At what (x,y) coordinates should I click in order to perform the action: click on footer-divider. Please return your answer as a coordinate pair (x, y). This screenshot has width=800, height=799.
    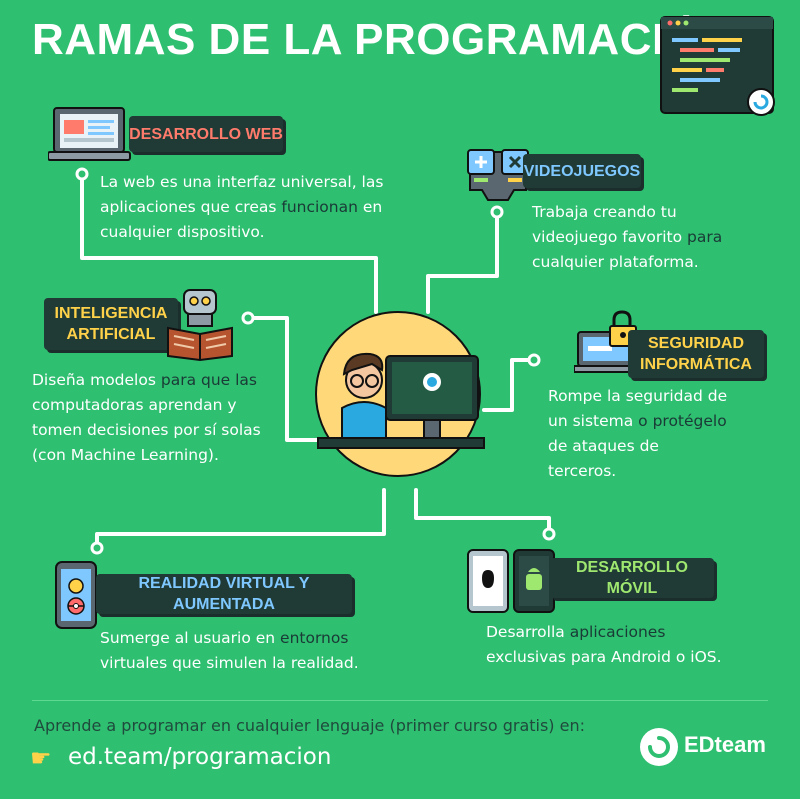
    Looking at the image, I should click on (400, 700).